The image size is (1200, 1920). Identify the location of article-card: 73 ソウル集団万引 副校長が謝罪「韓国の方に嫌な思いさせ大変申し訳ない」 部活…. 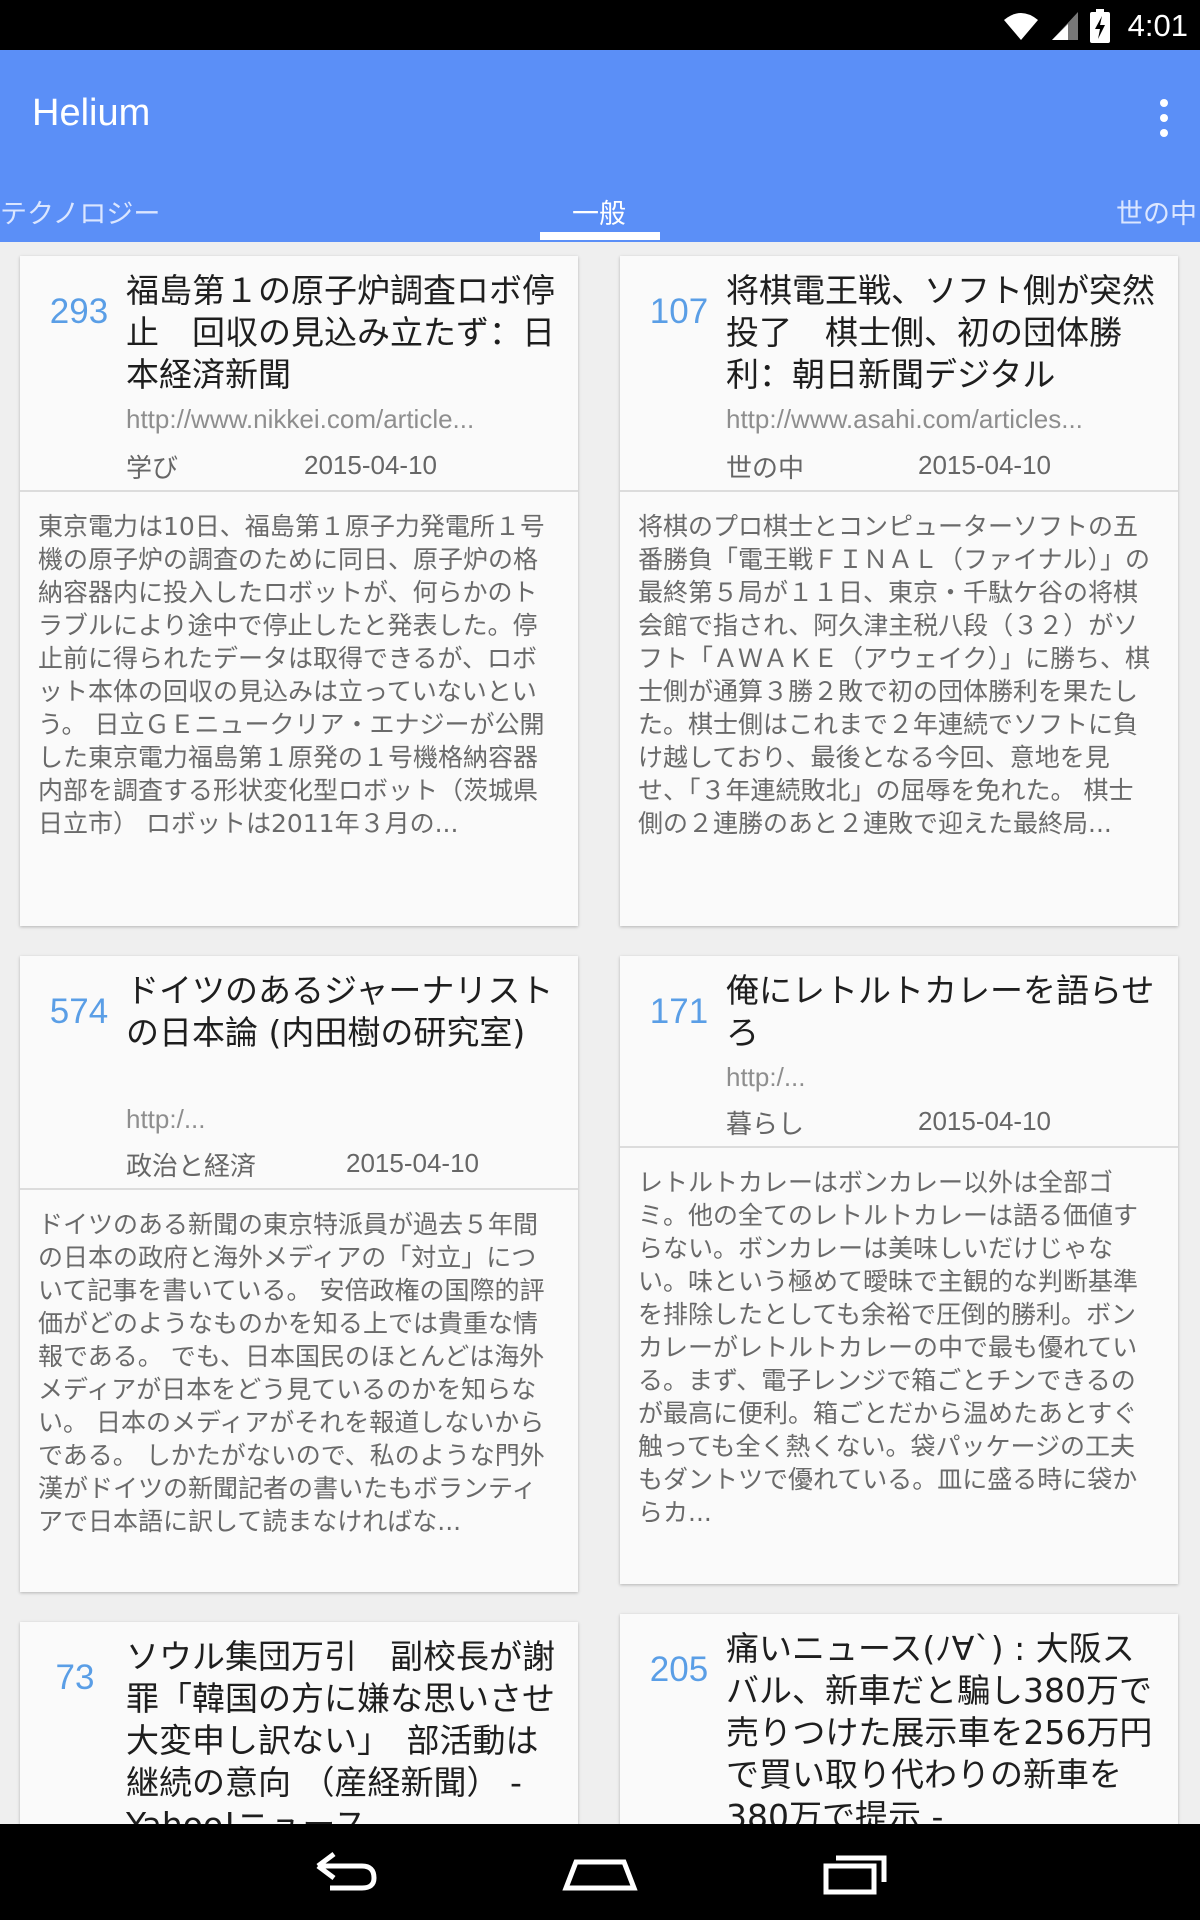
(299, 1737).